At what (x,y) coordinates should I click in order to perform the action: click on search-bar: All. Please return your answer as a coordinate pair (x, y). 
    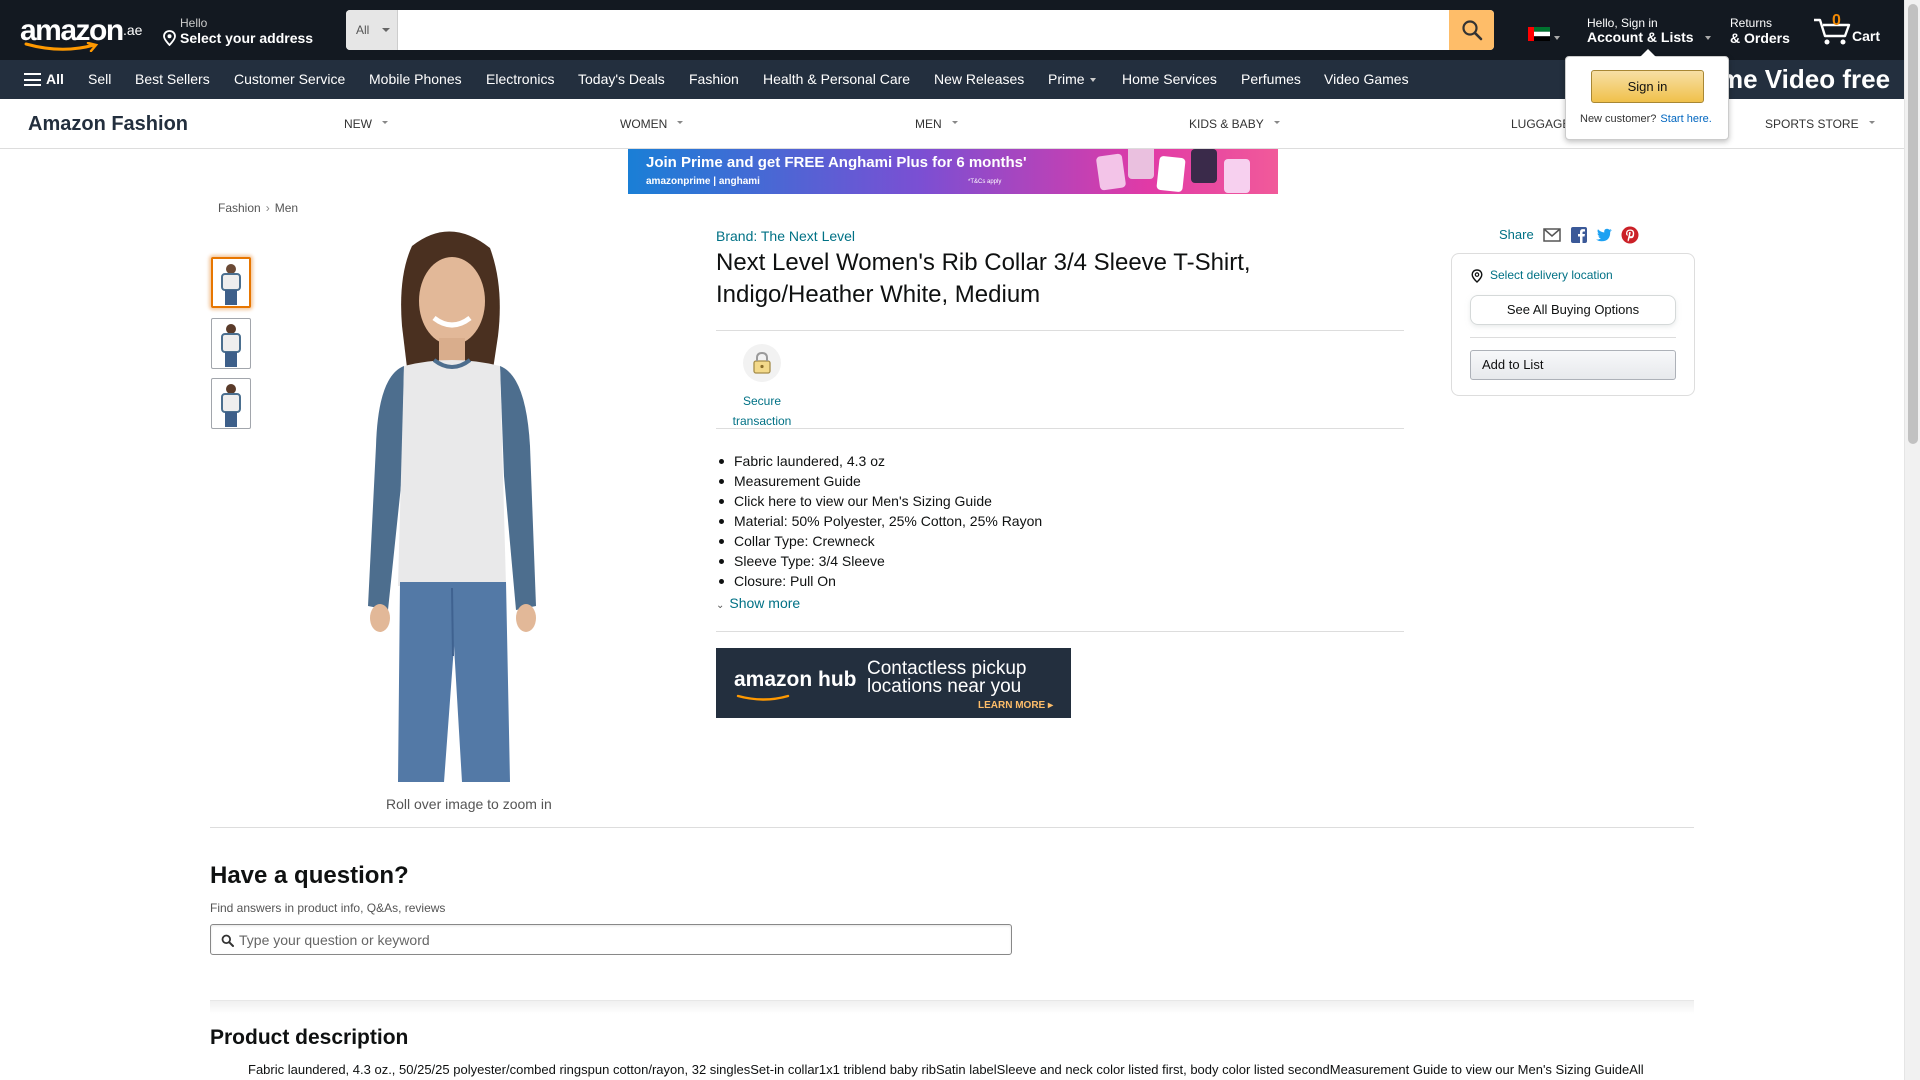
    Looking at the image, I should click on (920, 30).